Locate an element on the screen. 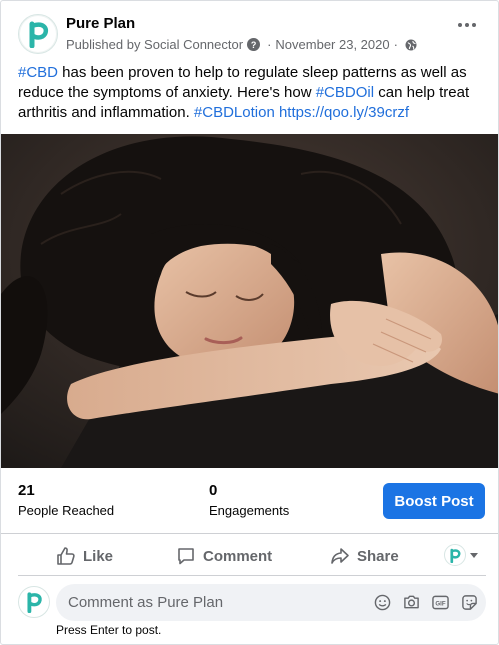 The image size is (499, 645). published-by: Published by Social Connector is located at coordinates (154, 44).